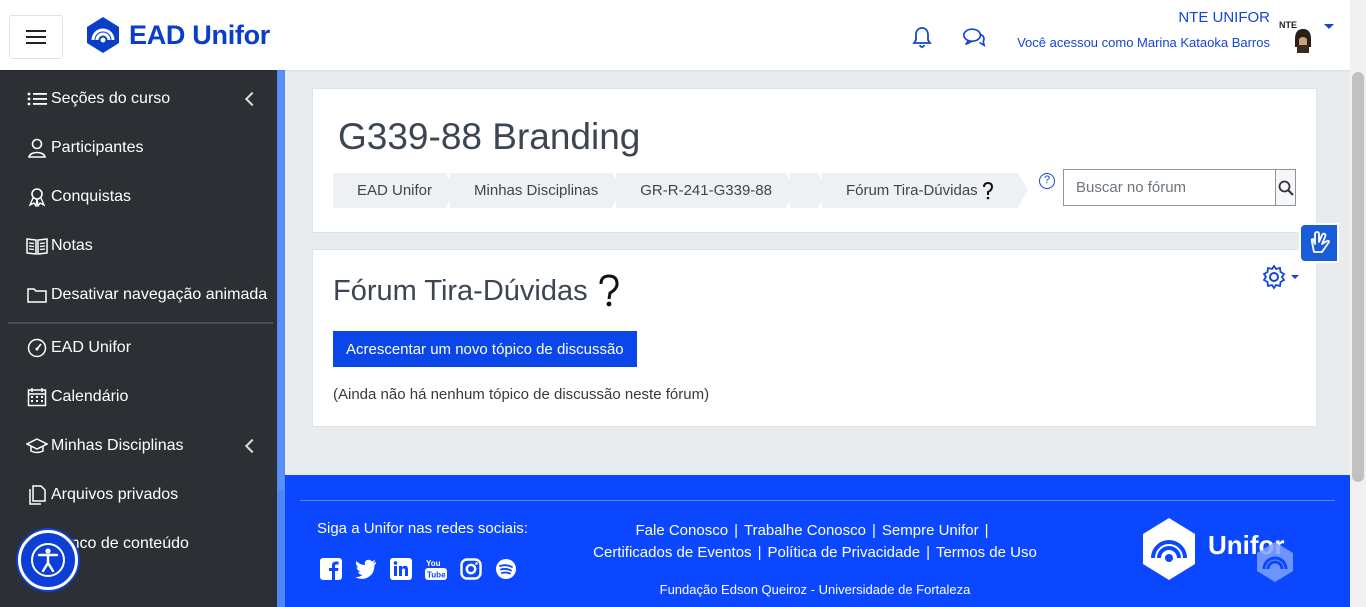 This screenshot has width=1366, height=607. I want to click on footer-link: Fale Conosco, so click(682, 530).